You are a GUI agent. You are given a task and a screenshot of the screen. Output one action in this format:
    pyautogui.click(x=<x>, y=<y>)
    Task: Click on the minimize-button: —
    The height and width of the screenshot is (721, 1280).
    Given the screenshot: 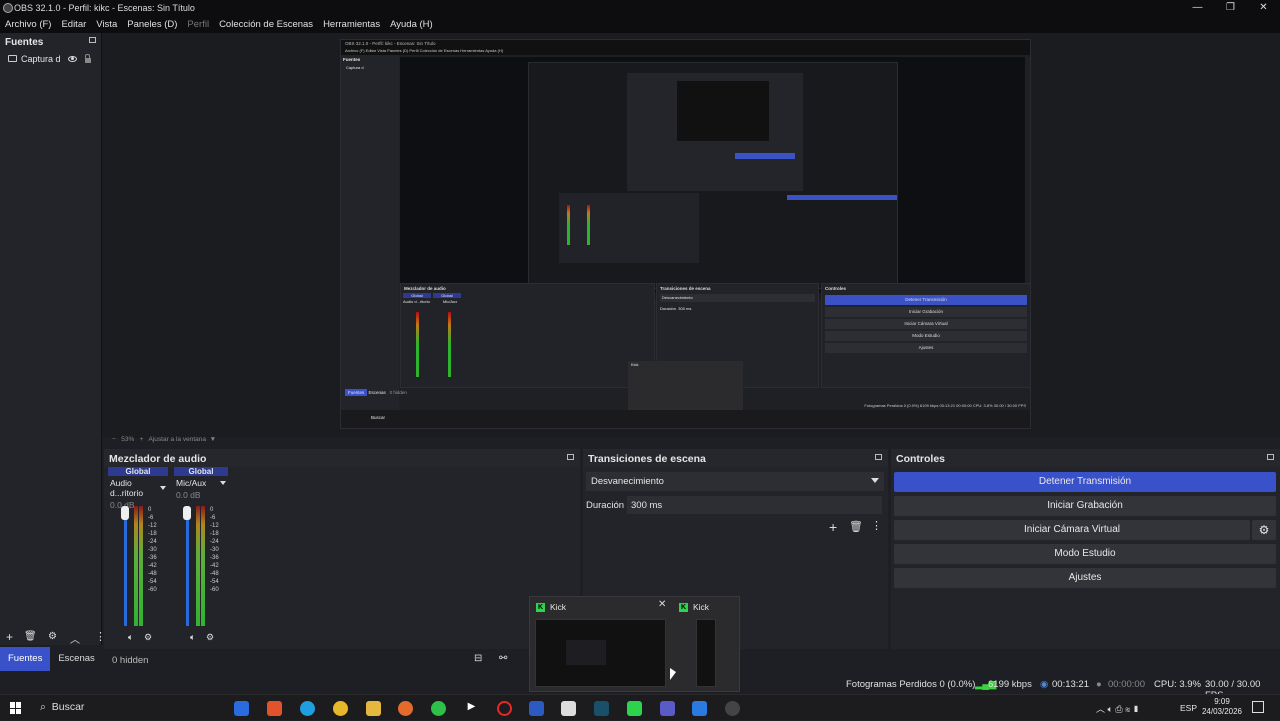 What is the action you would take?
    pyautogui.click(x=1197, y=8)
    